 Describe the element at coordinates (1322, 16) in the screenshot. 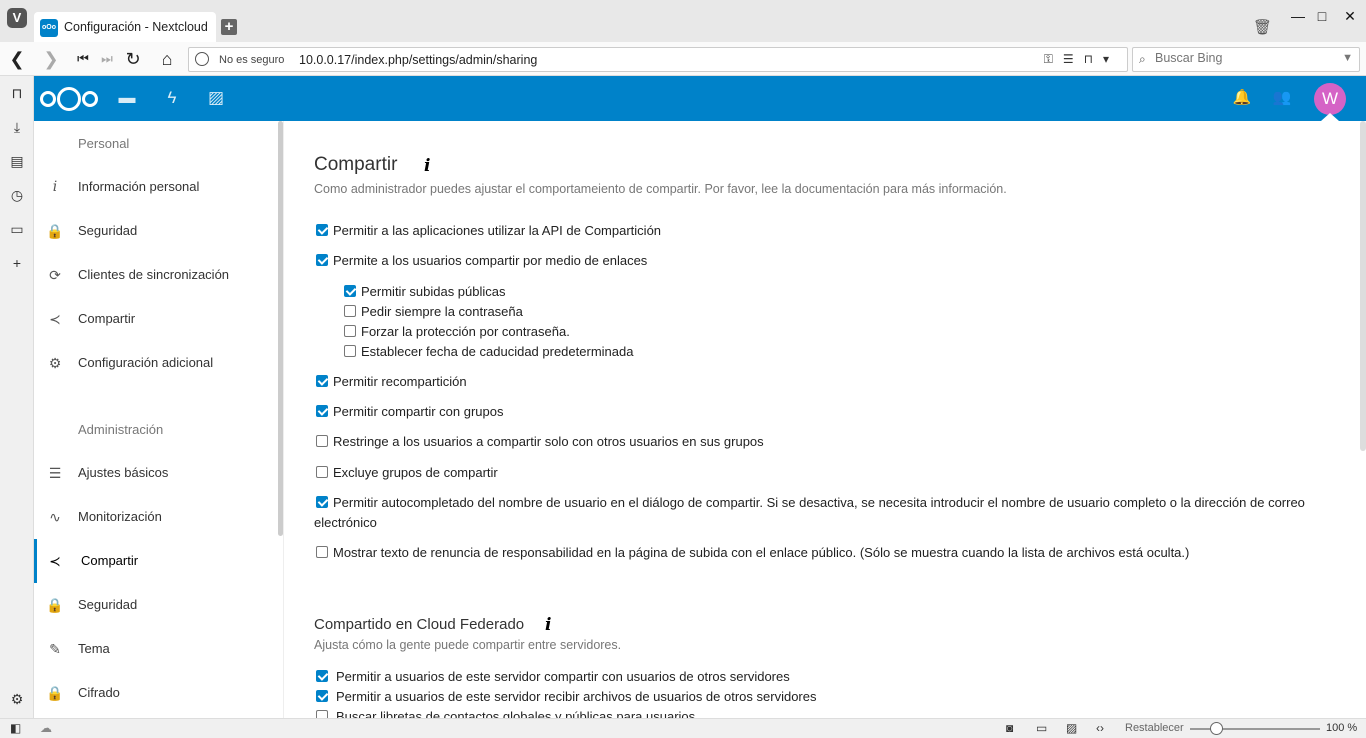

I see `maximize-button: □` at that location.